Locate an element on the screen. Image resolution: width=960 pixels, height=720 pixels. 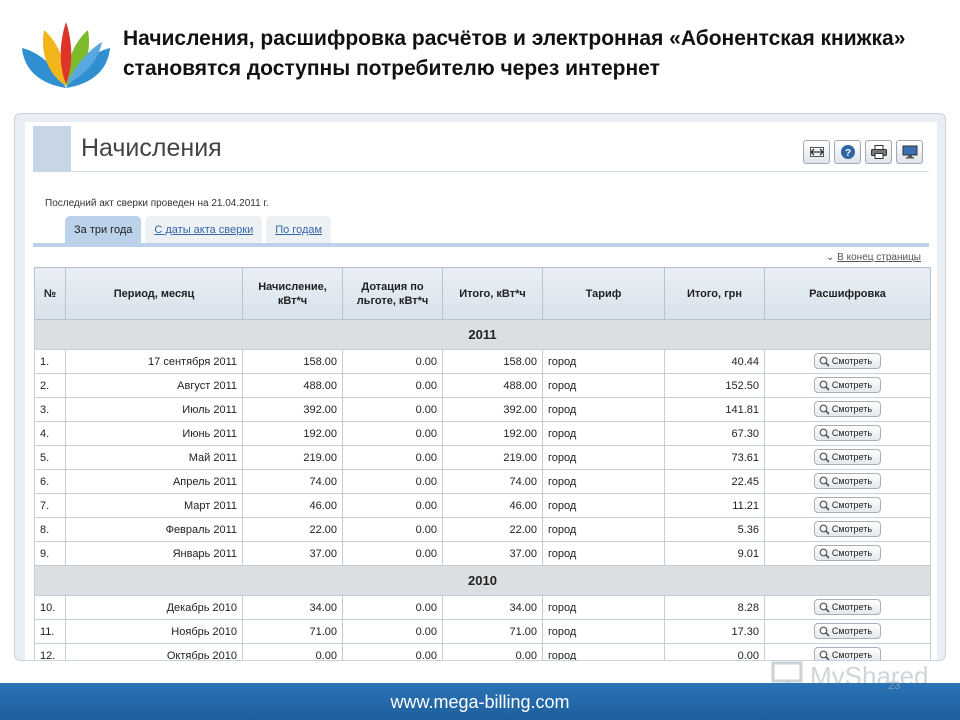
resize-button is located at coordinates (816, 152).